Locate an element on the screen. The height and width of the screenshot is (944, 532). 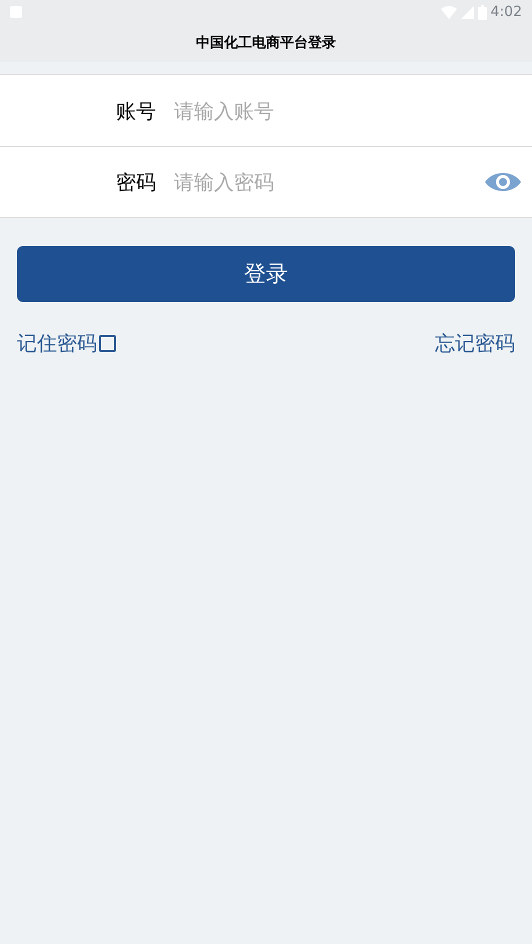
status-time: 4:02 is located at coordinates (506, 12).